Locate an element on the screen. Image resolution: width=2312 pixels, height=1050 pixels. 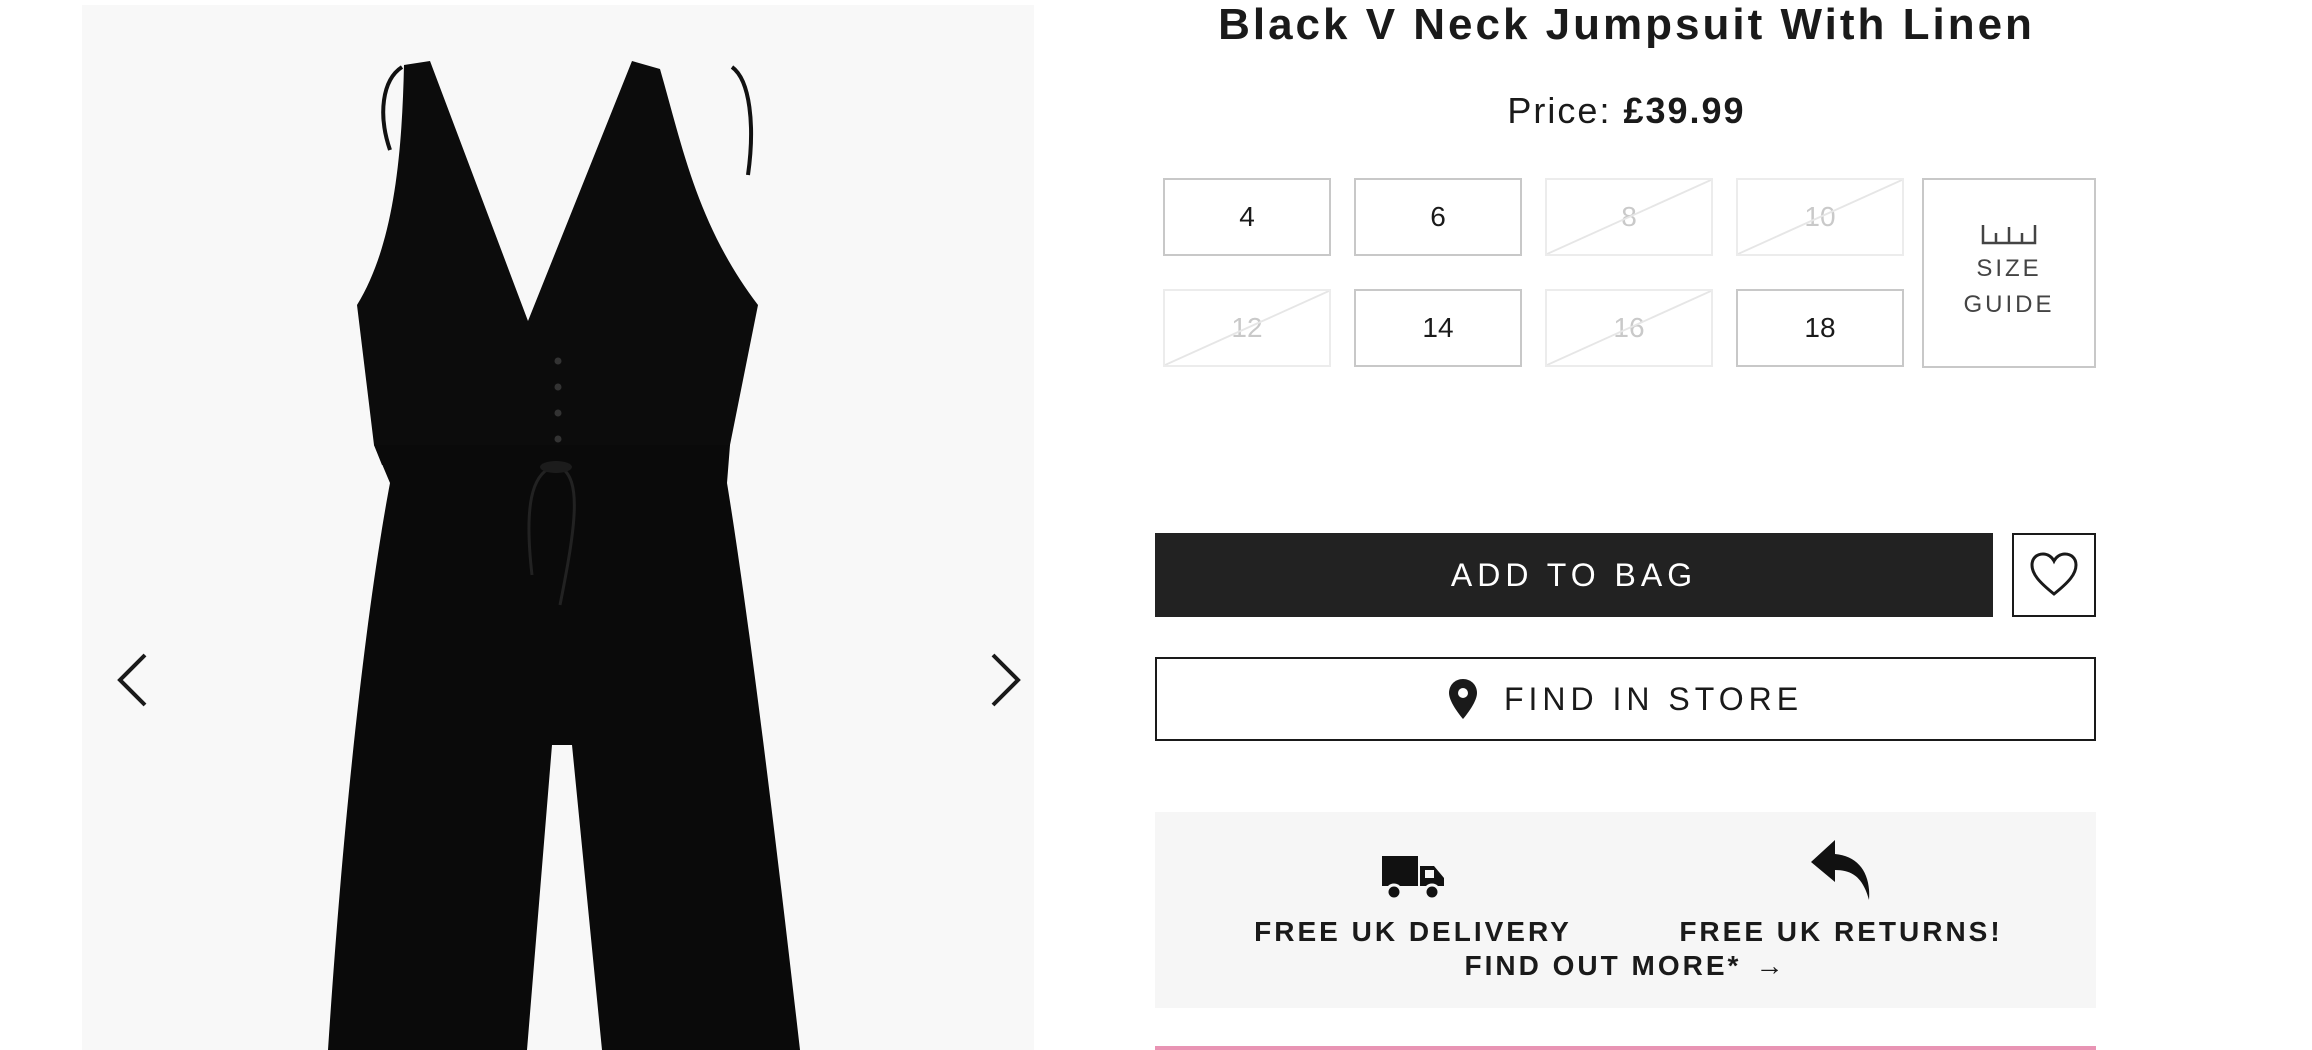
price-label: Price: is located at coordinates (1559, 110).